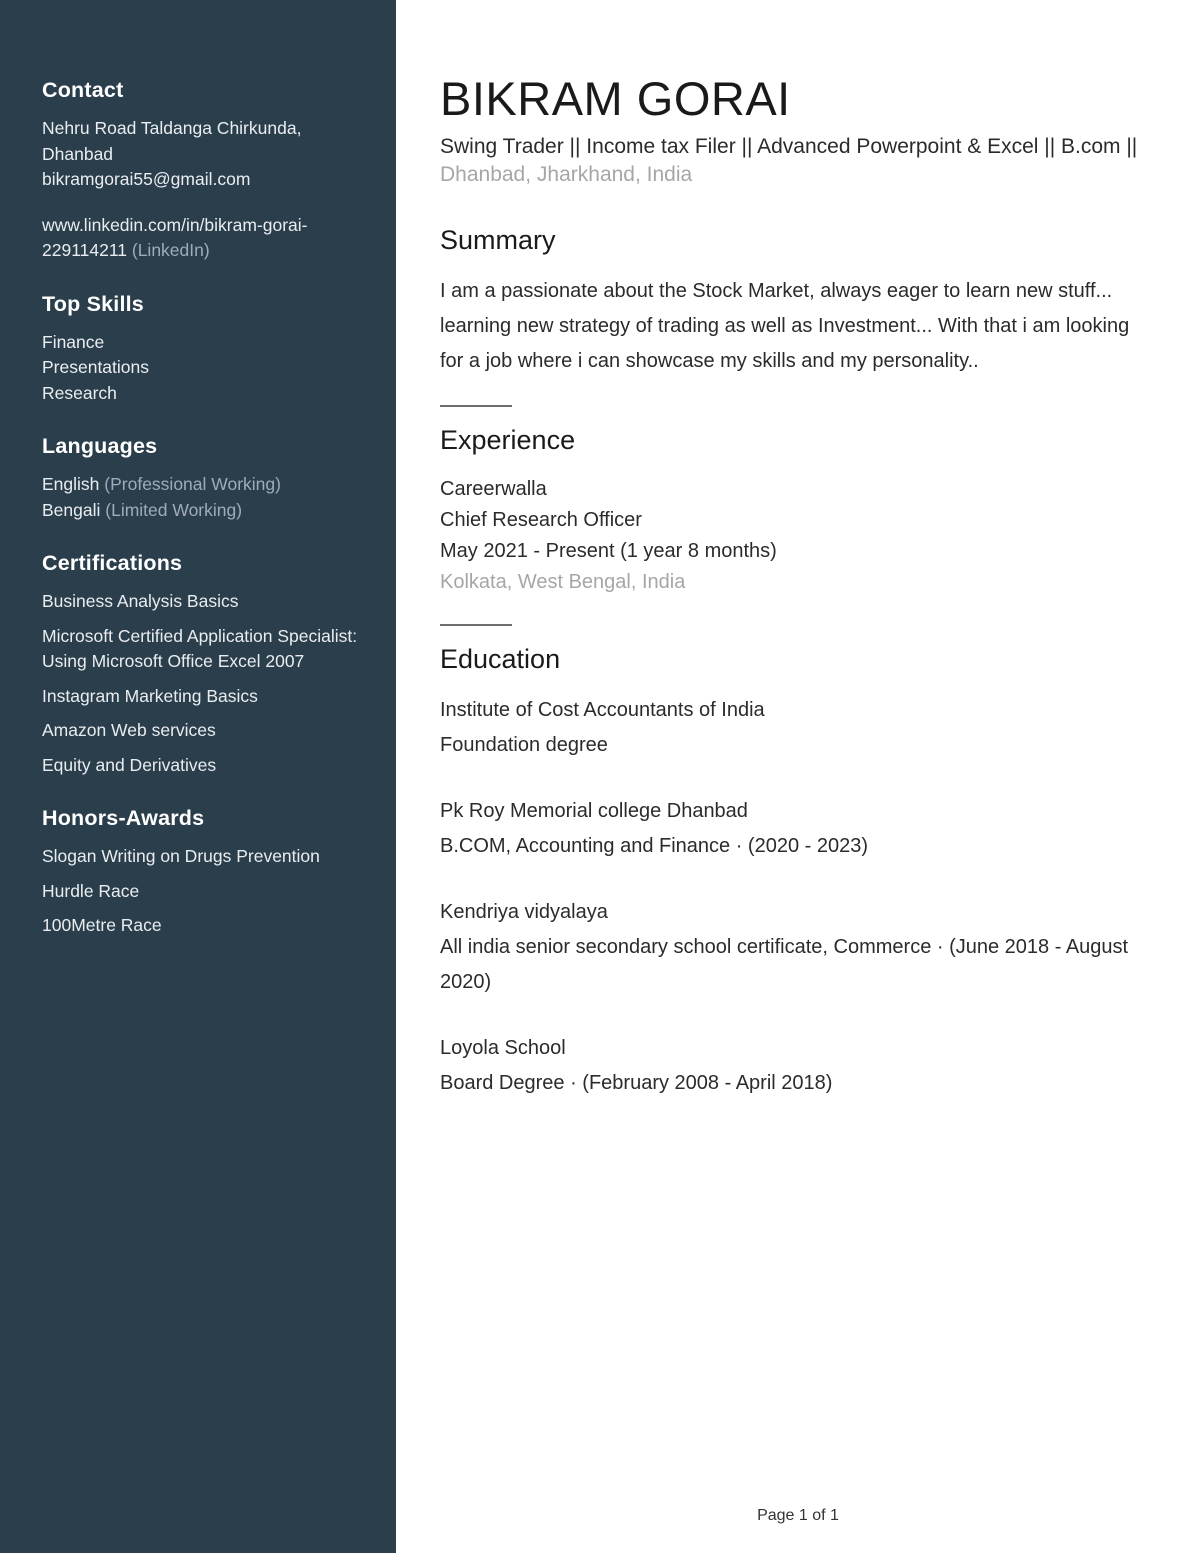  I want to click on education-school: Loyola School, so click(503, 1048).